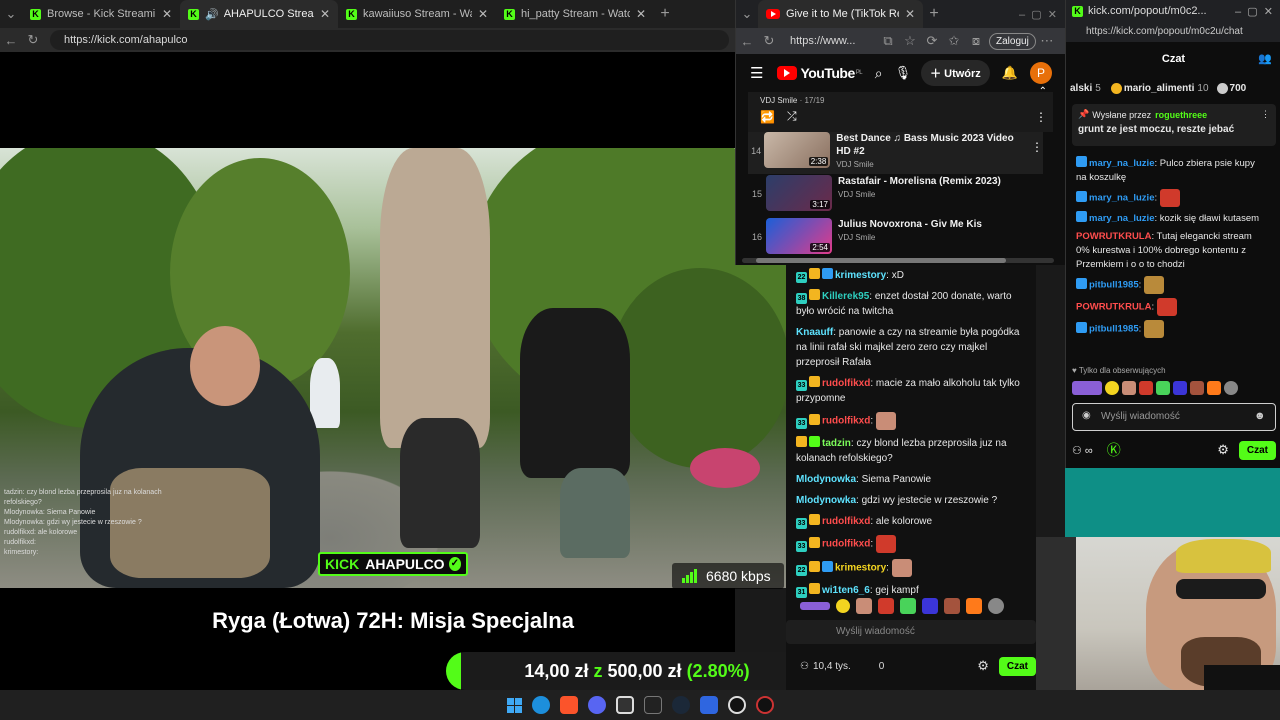  Describe the element at coordinates (919, 181) in the screenshot. I see `video-title: Rastafair - Morelisna (Remix 2023)` at that location.